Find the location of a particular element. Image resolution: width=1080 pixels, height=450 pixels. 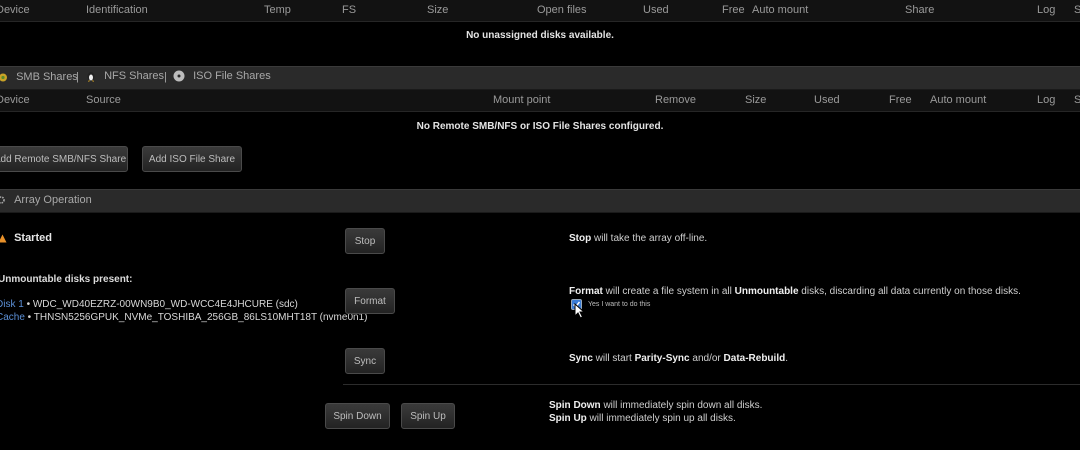

col-remove: Remove is located at coordinates (675, 100).